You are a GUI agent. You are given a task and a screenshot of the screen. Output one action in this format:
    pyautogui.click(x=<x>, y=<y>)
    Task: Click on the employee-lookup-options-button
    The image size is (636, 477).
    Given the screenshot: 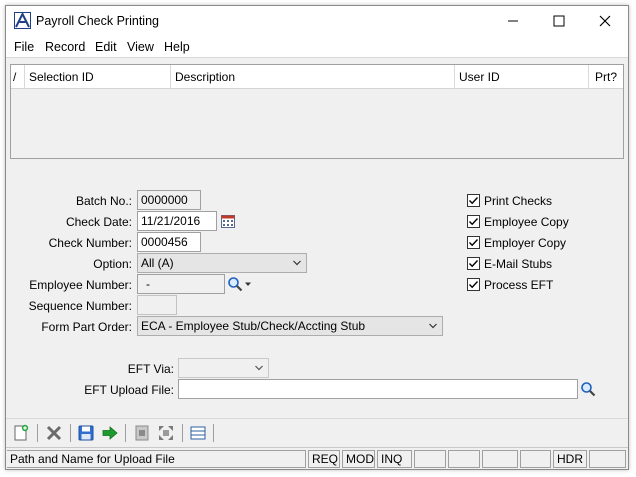 What is the action you would take?
    pyautogui.click(x=248, y=284)
    